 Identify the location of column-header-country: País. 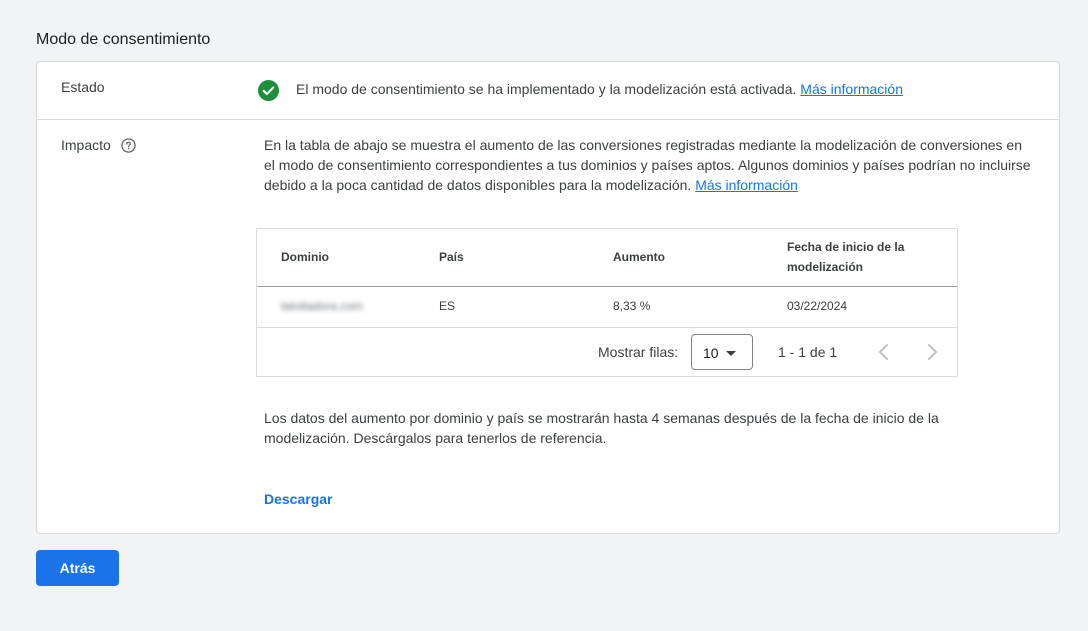
(451, 257).